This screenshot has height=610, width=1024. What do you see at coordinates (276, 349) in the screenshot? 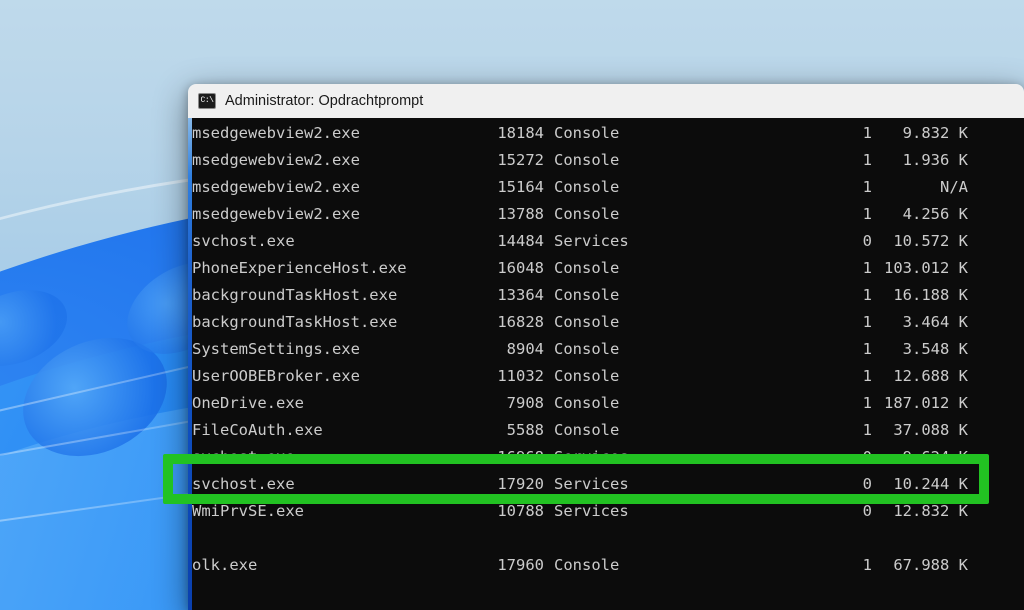
I see `process-name: SystemSettings.exe` at bounding box center [276, 349].